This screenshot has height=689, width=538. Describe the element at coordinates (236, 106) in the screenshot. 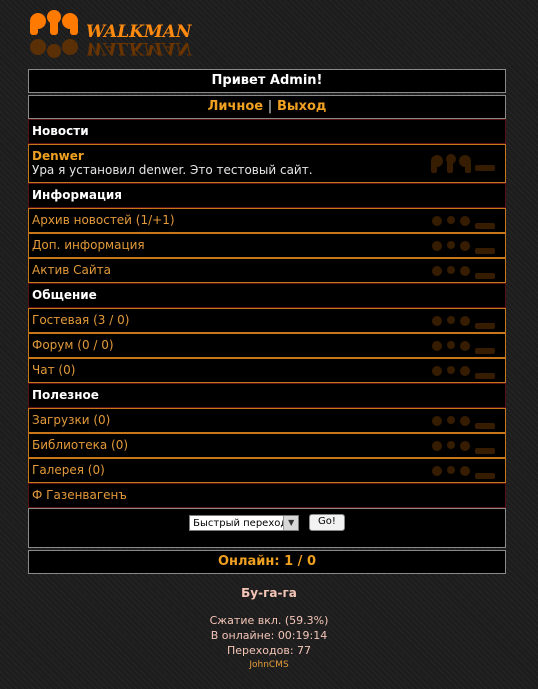

I see `personal-link: Личное` at that location.